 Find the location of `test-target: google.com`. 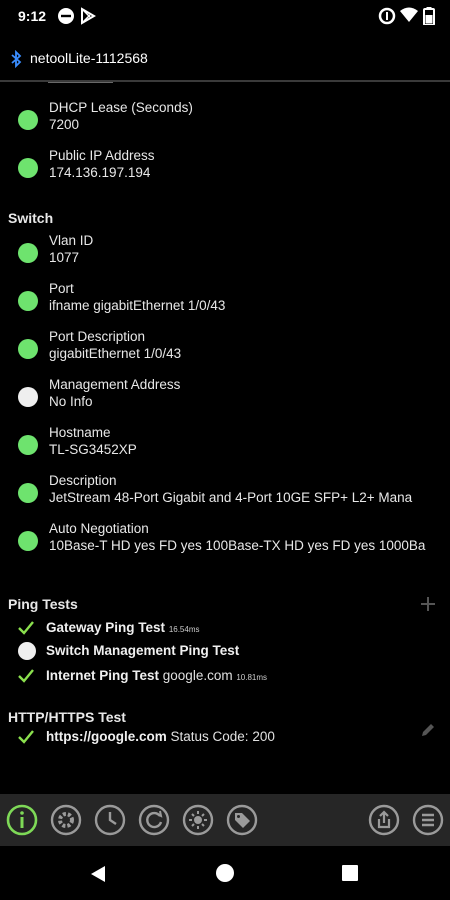

test-target: google.com is located at coordinates (197, 675).